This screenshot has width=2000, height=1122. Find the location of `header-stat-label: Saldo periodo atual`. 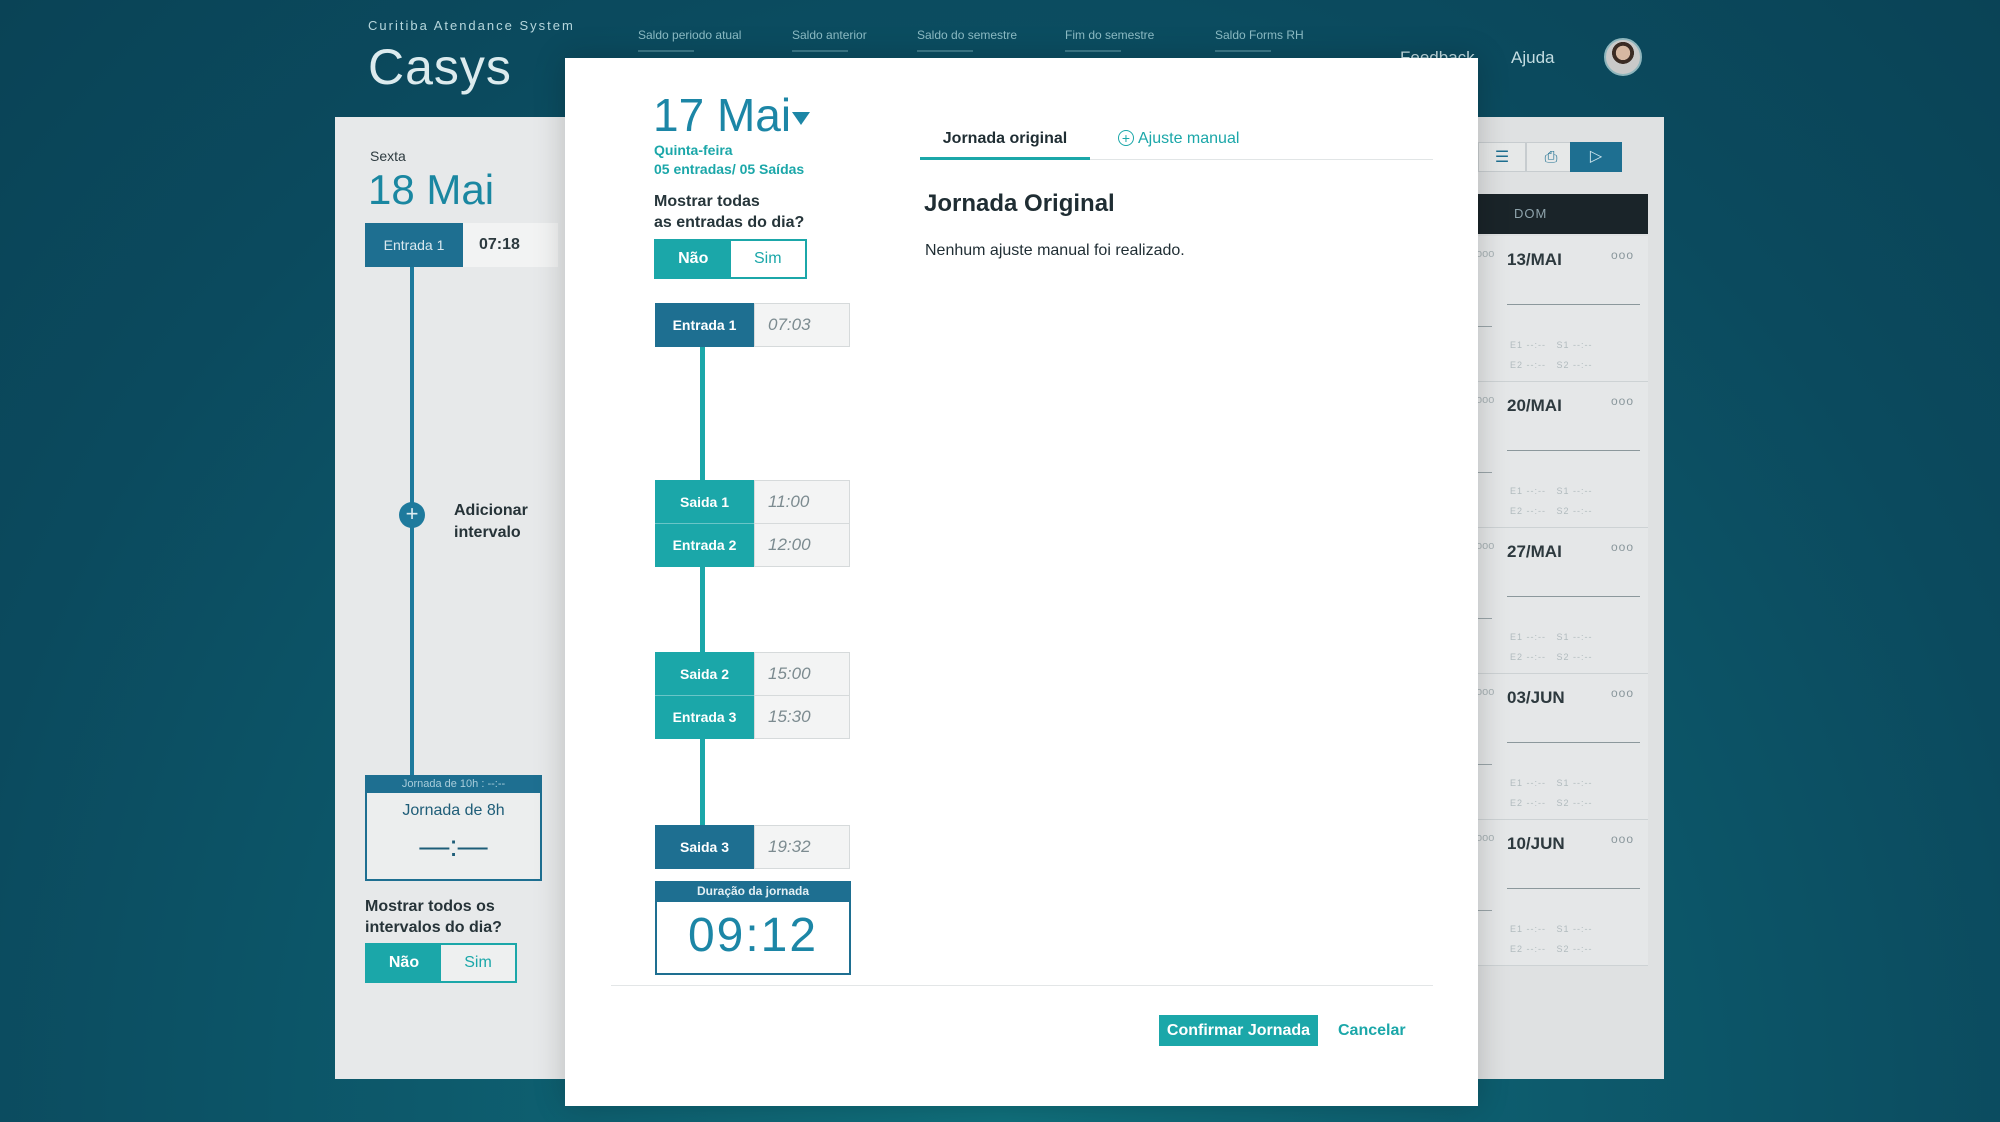

header-stat-label: Saldo periodo atual is located at coordinates (690, 35).